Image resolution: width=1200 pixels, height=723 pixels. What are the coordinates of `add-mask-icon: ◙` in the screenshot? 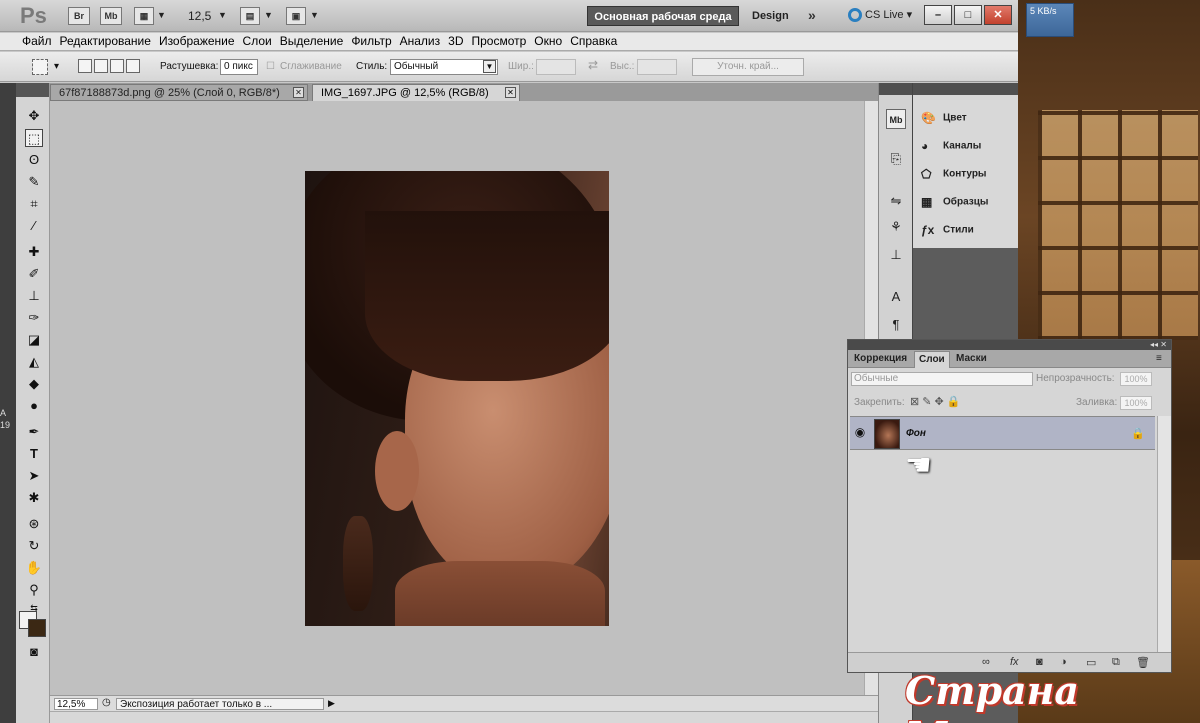 It's located at (1039, 662).